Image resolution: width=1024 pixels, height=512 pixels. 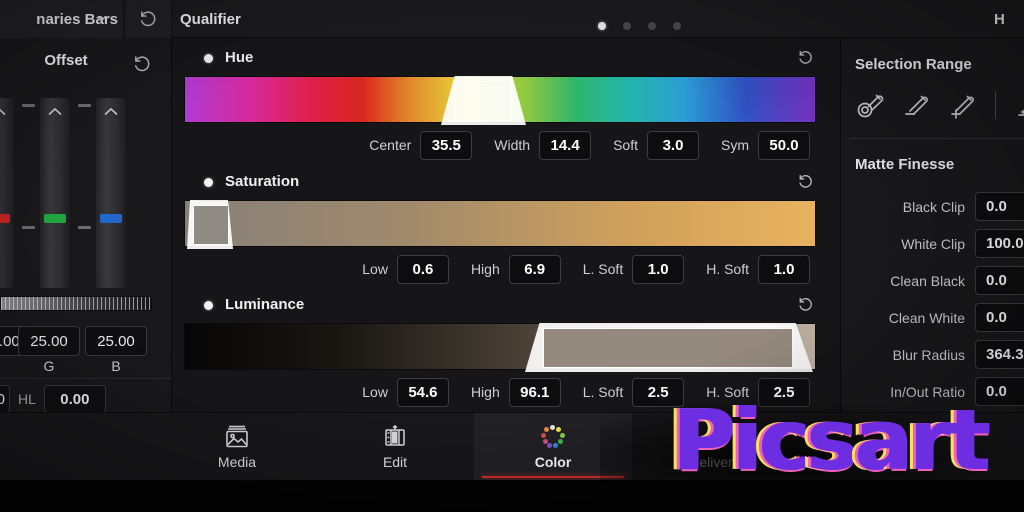 I want to click on param-center: Center 35.5, so click(x=421, y=145).